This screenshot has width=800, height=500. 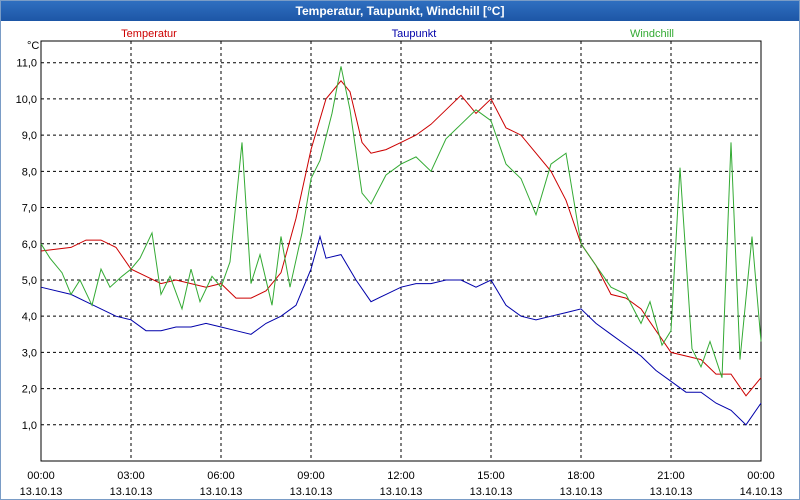 I want to click on x-tick-time-label: 06:00, so click(x=221, y=476).